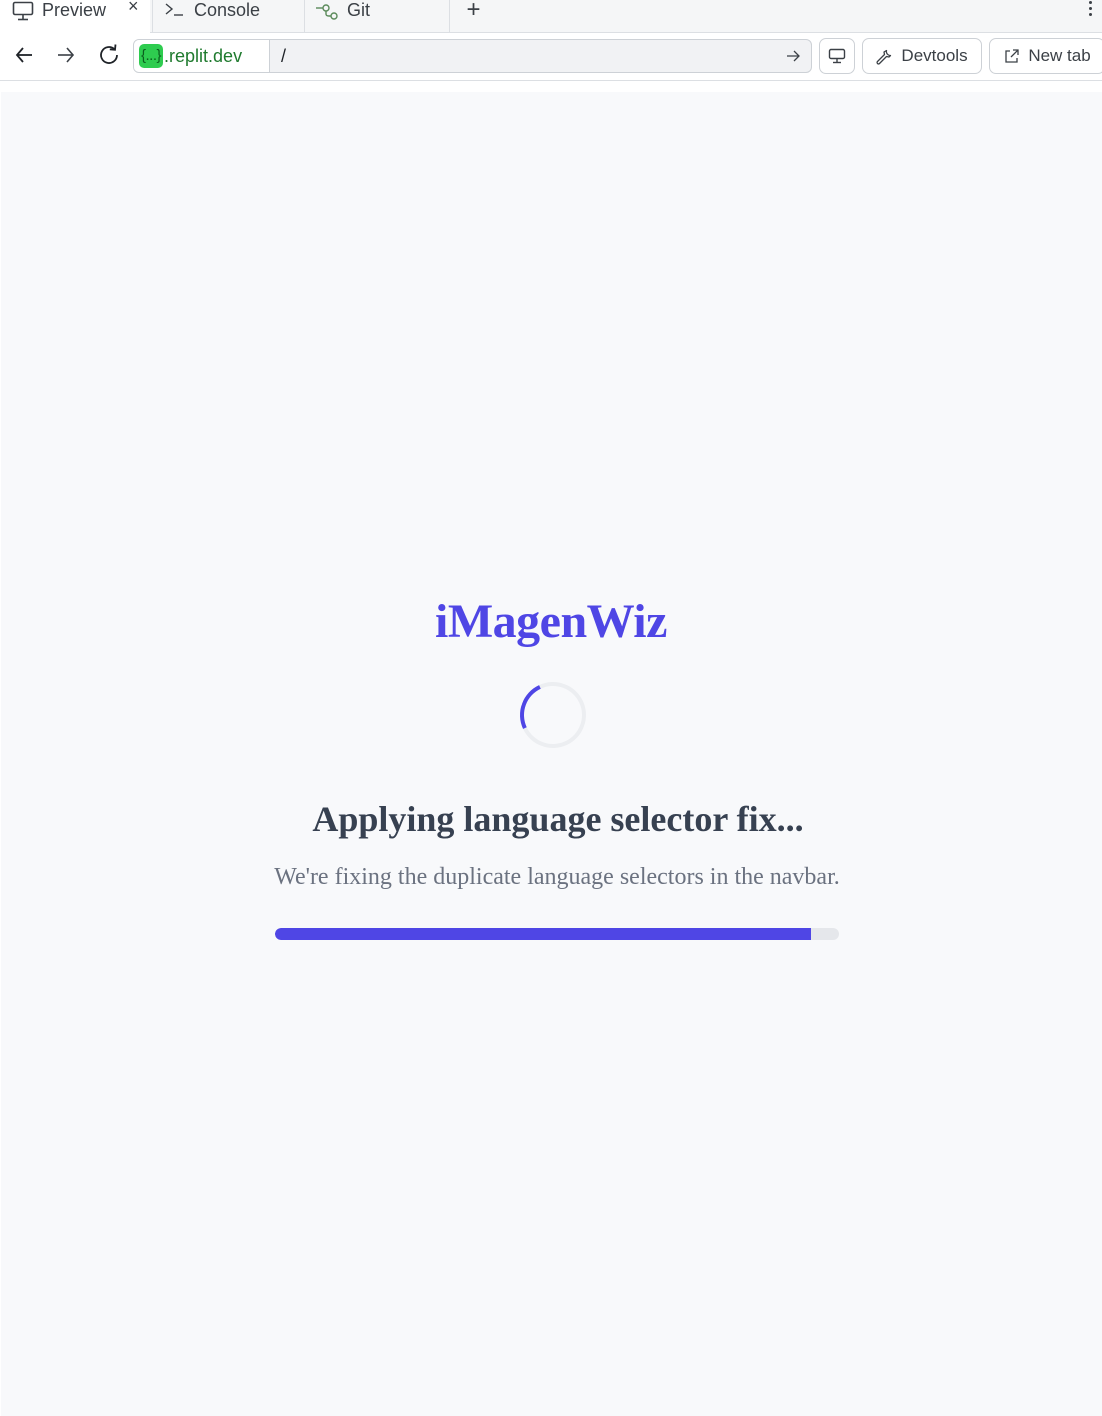 The height and width of the screenshot is (1416, 1102). I want to click on devtools-label: Devtools, so click(934, 55).